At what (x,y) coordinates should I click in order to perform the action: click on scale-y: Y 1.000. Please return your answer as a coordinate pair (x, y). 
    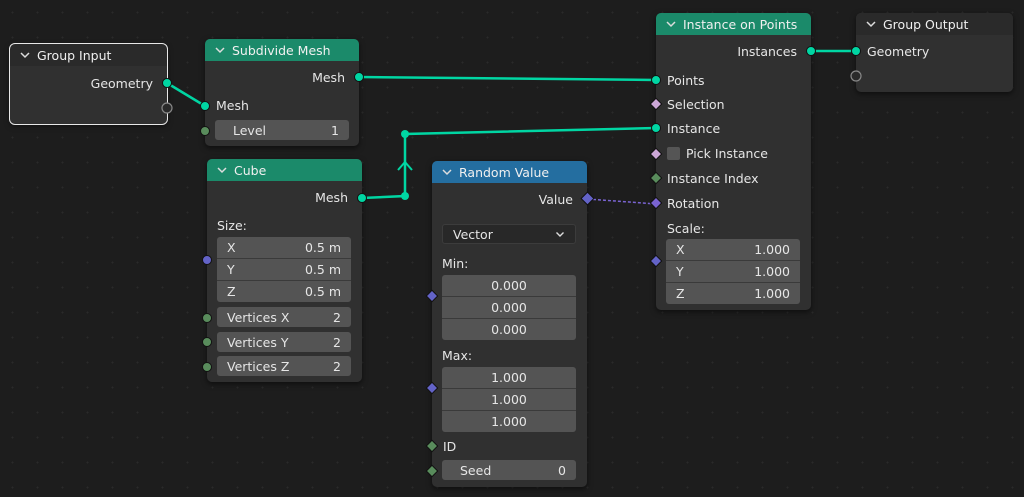
    Looking at the image, I should click on (733, 272).